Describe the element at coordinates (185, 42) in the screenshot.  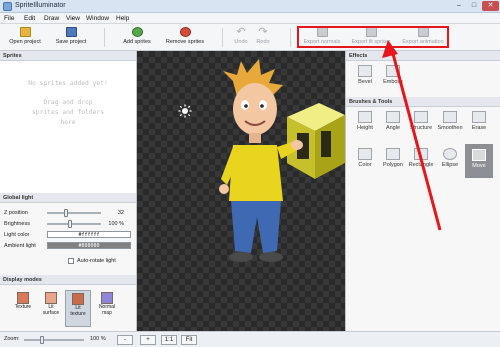
I see `remove-sprites-label: Remove sprites` at that location.